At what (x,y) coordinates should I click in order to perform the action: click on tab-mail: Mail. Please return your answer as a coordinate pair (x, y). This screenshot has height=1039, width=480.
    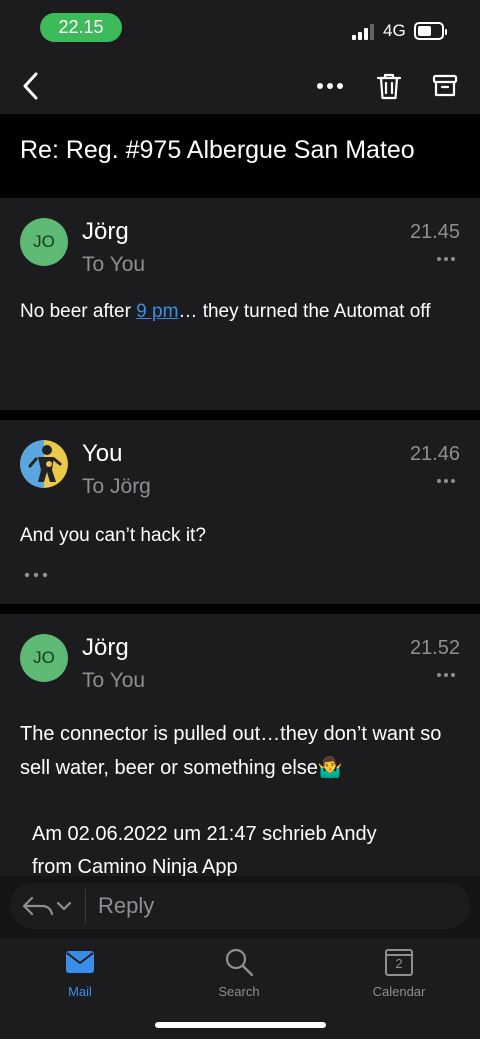
    Looking at the image, I should click on (80, 974).